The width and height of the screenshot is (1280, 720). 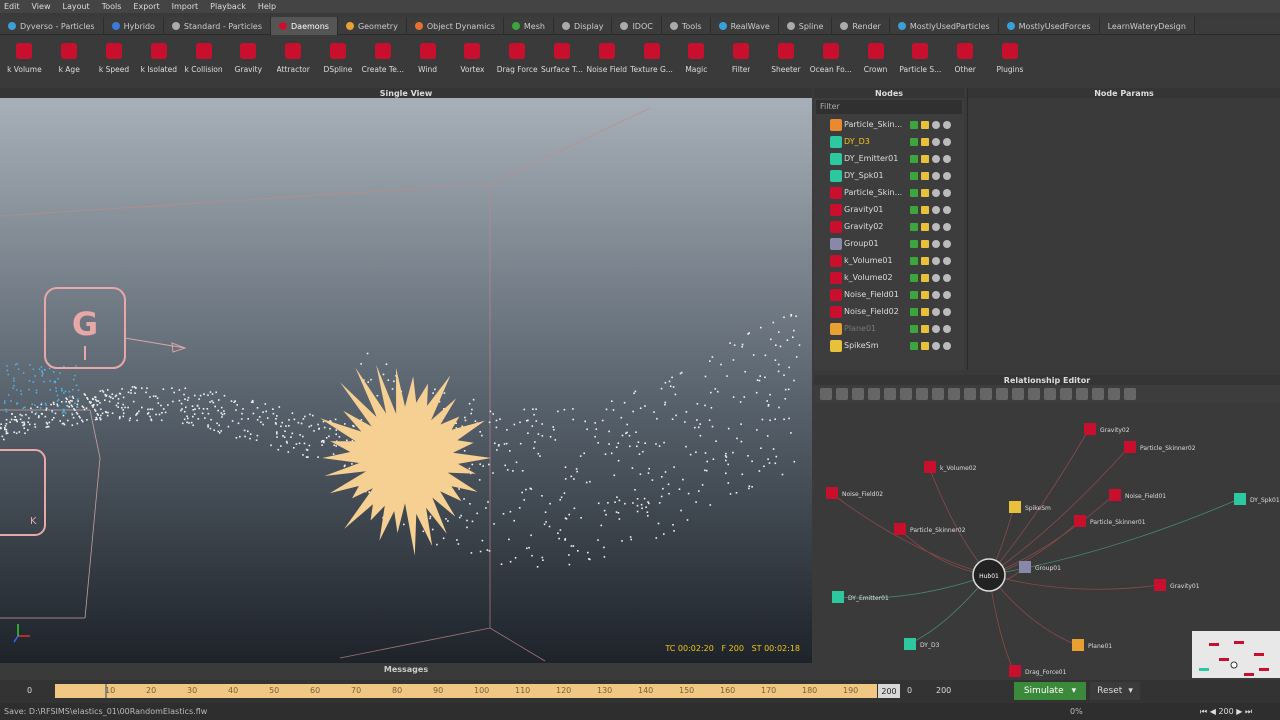 What do you see at coordinates (427, 60) in the screenshot?
I see `tool-wind: Wind` at bounding box center [427, 60].